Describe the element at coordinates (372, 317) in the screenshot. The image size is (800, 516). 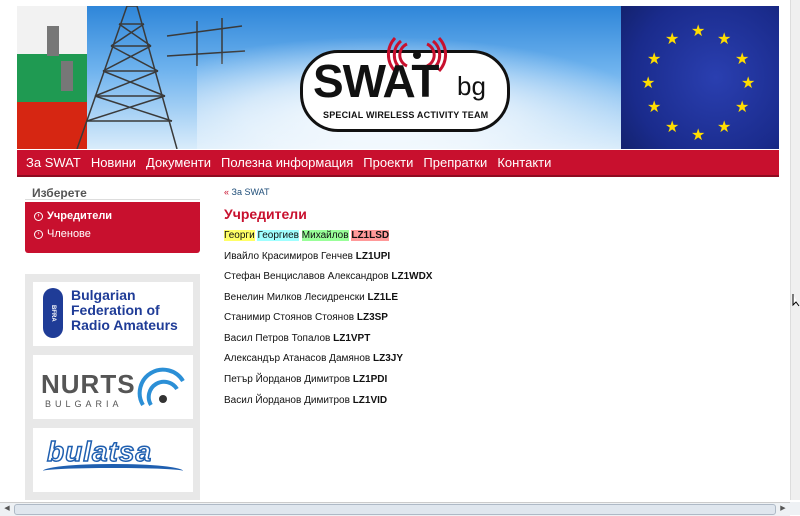
I see `callsign: LZ3SP` at that location.